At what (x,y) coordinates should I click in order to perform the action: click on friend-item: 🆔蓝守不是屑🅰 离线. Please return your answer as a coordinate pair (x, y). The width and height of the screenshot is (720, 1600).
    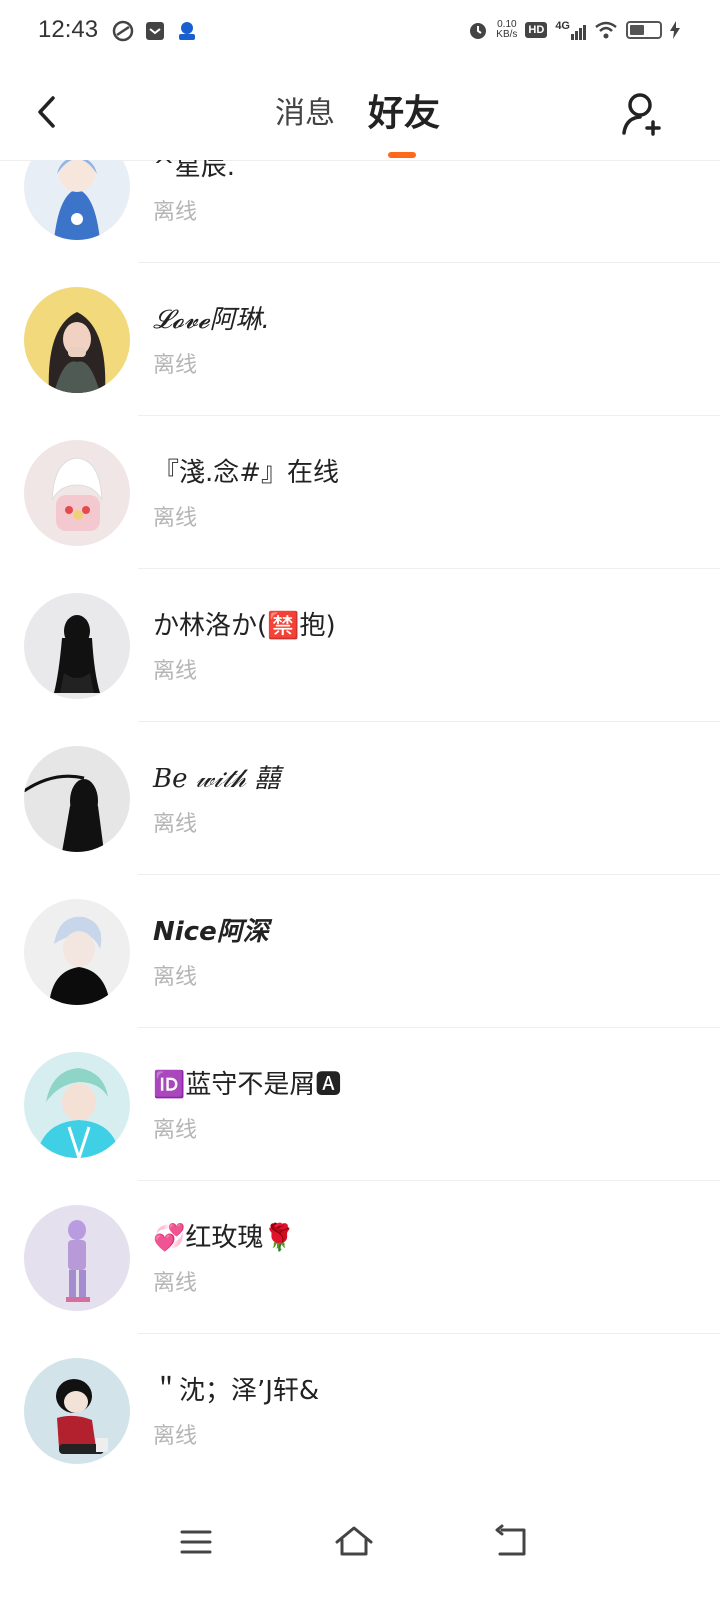
    Looking at the image, I should click on (360, 1104).